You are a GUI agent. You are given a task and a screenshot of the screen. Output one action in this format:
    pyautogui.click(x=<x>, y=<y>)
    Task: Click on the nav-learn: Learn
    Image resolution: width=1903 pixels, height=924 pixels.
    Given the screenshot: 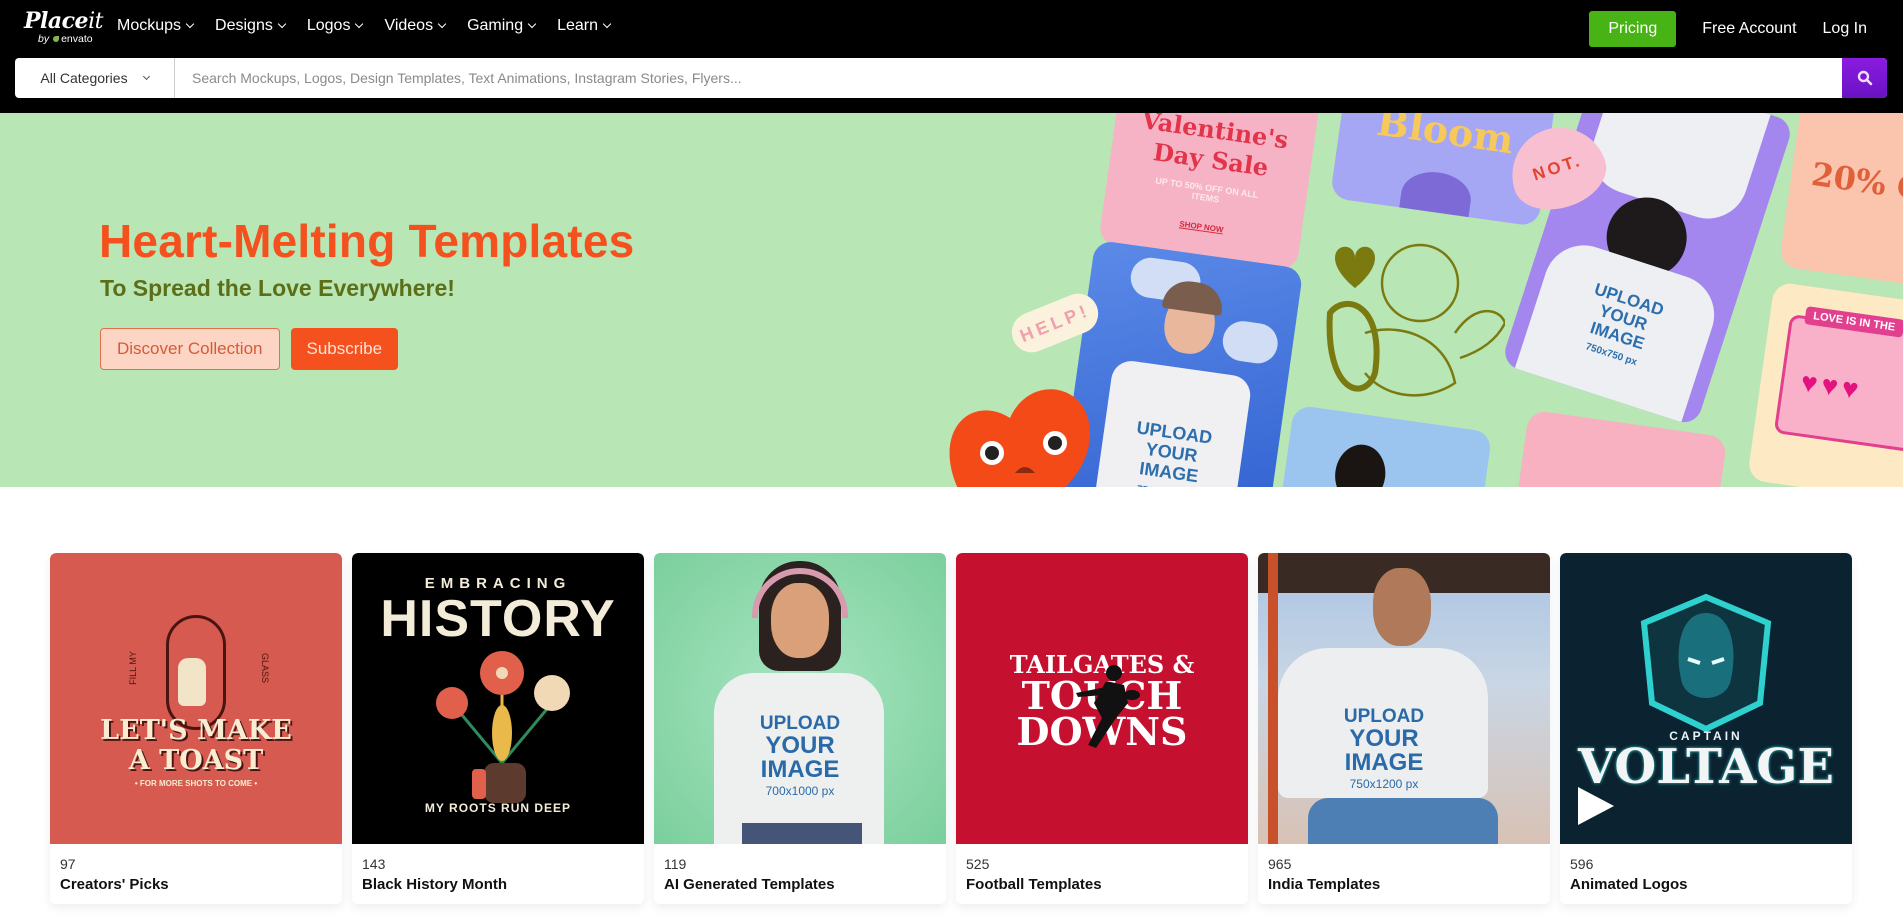 What is the action you would take?
    pyautogui.click(x=584, y=26)
    